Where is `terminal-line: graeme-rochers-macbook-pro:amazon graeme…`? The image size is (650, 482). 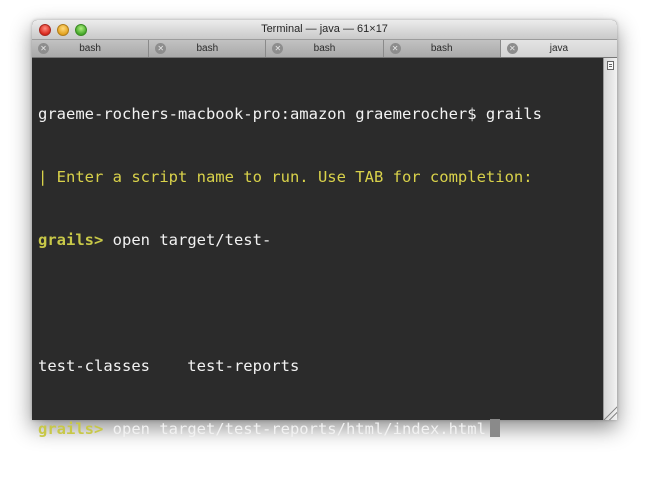 terminal-line: graeme-rochers-macbook-pro:amazon graeme… is located at coordinates (290, 114).